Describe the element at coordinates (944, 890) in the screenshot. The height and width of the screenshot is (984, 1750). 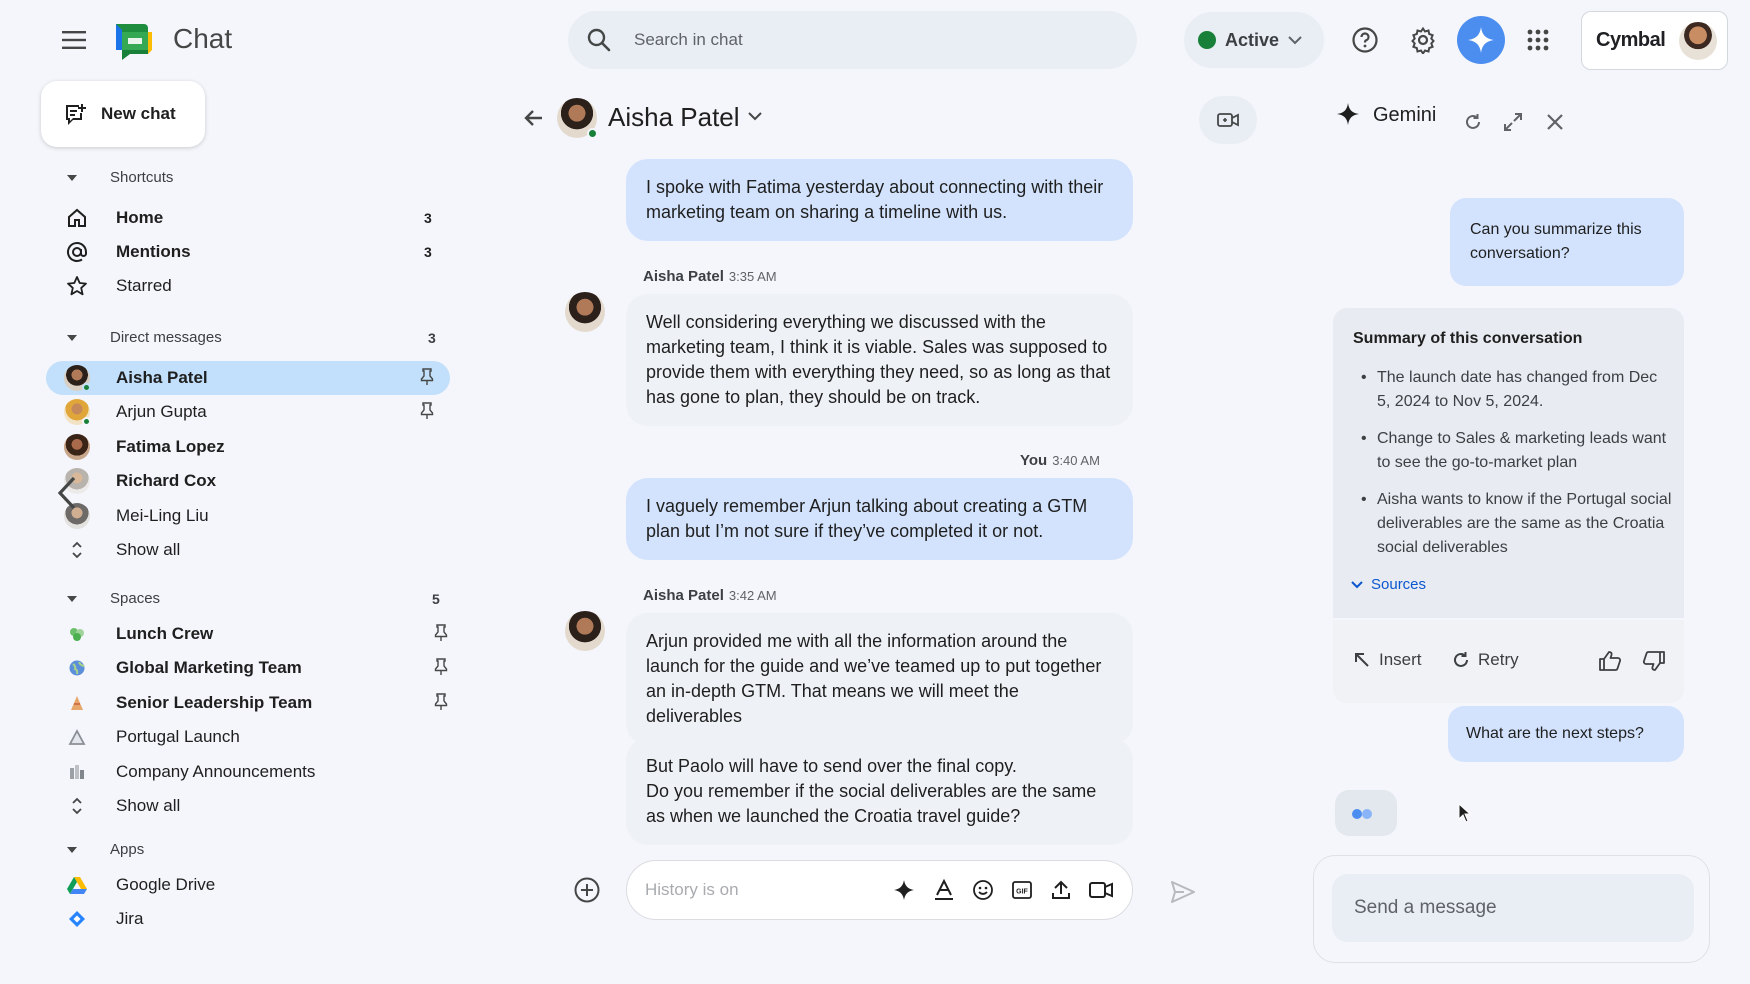
I see `text-format-icon` at that location.